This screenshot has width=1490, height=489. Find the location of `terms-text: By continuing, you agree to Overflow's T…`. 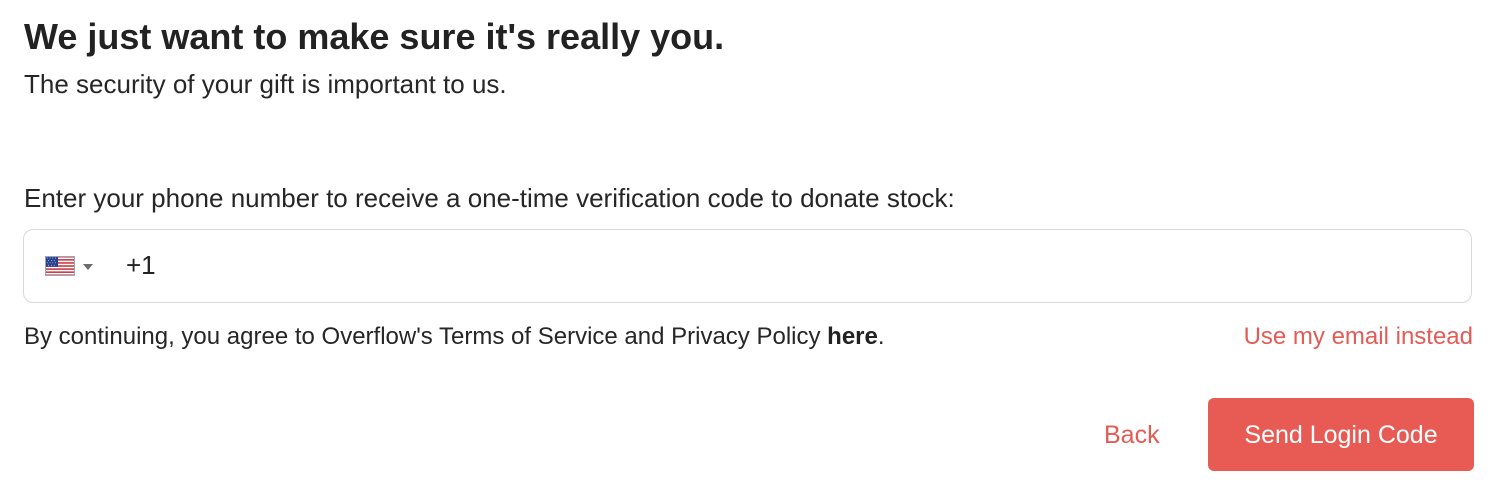

terms-text: By continuing, you agree to Overflow's T… is located at coordinates (426, 336).